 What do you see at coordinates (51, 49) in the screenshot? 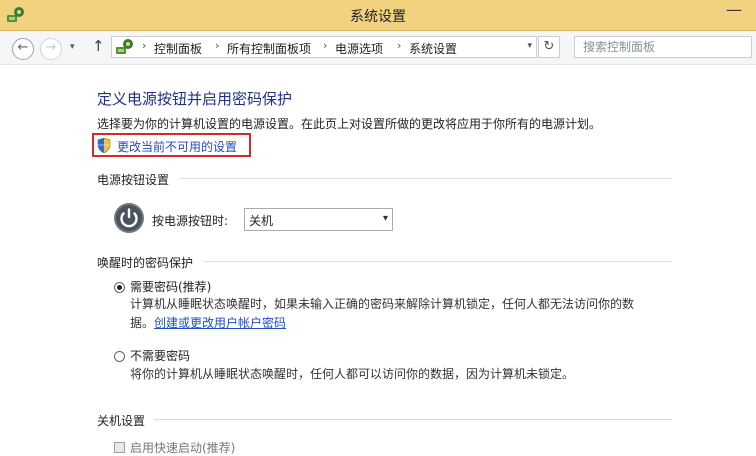
I see `forward-button: →` at bounding box center [51, 49].